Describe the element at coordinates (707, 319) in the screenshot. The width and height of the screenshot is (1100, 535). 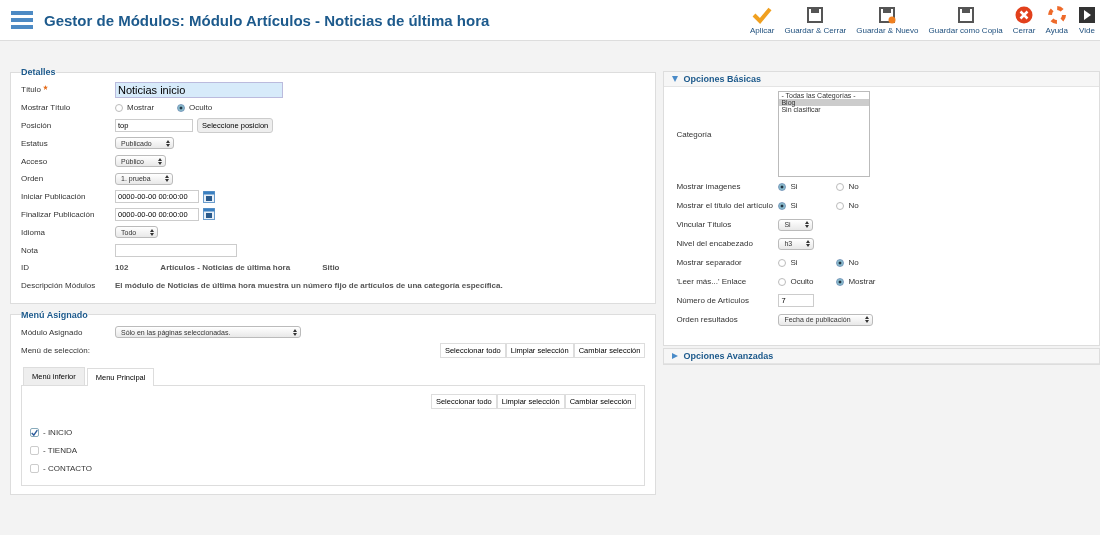
I see `field-label: Orden resultados` at that location.